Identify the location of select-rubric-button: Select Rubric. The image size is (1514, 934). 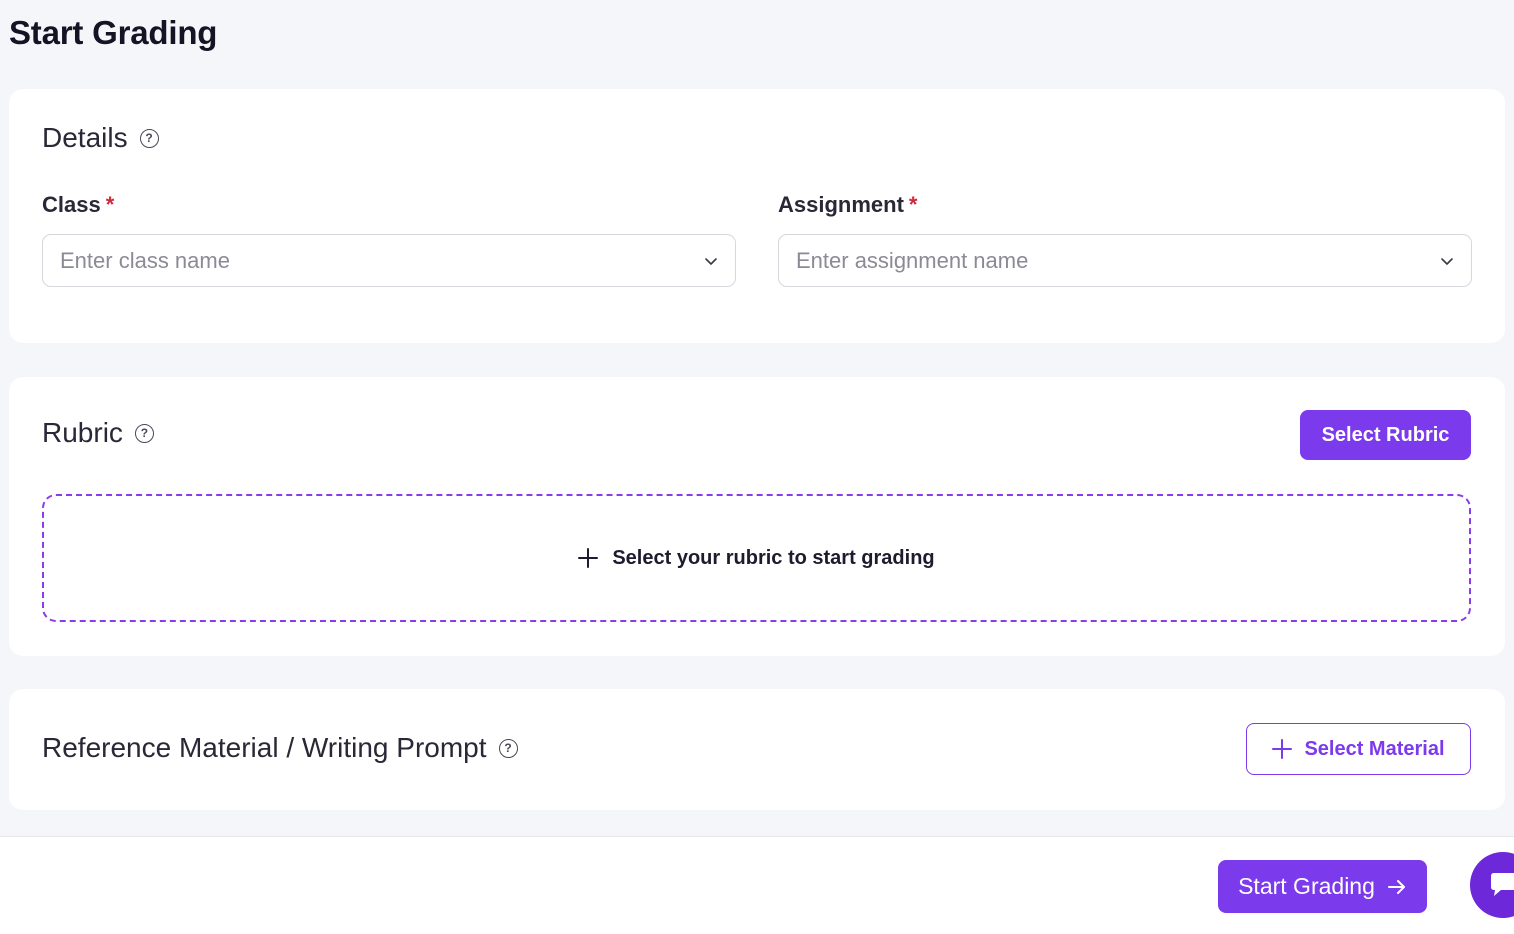
(1385, 435).